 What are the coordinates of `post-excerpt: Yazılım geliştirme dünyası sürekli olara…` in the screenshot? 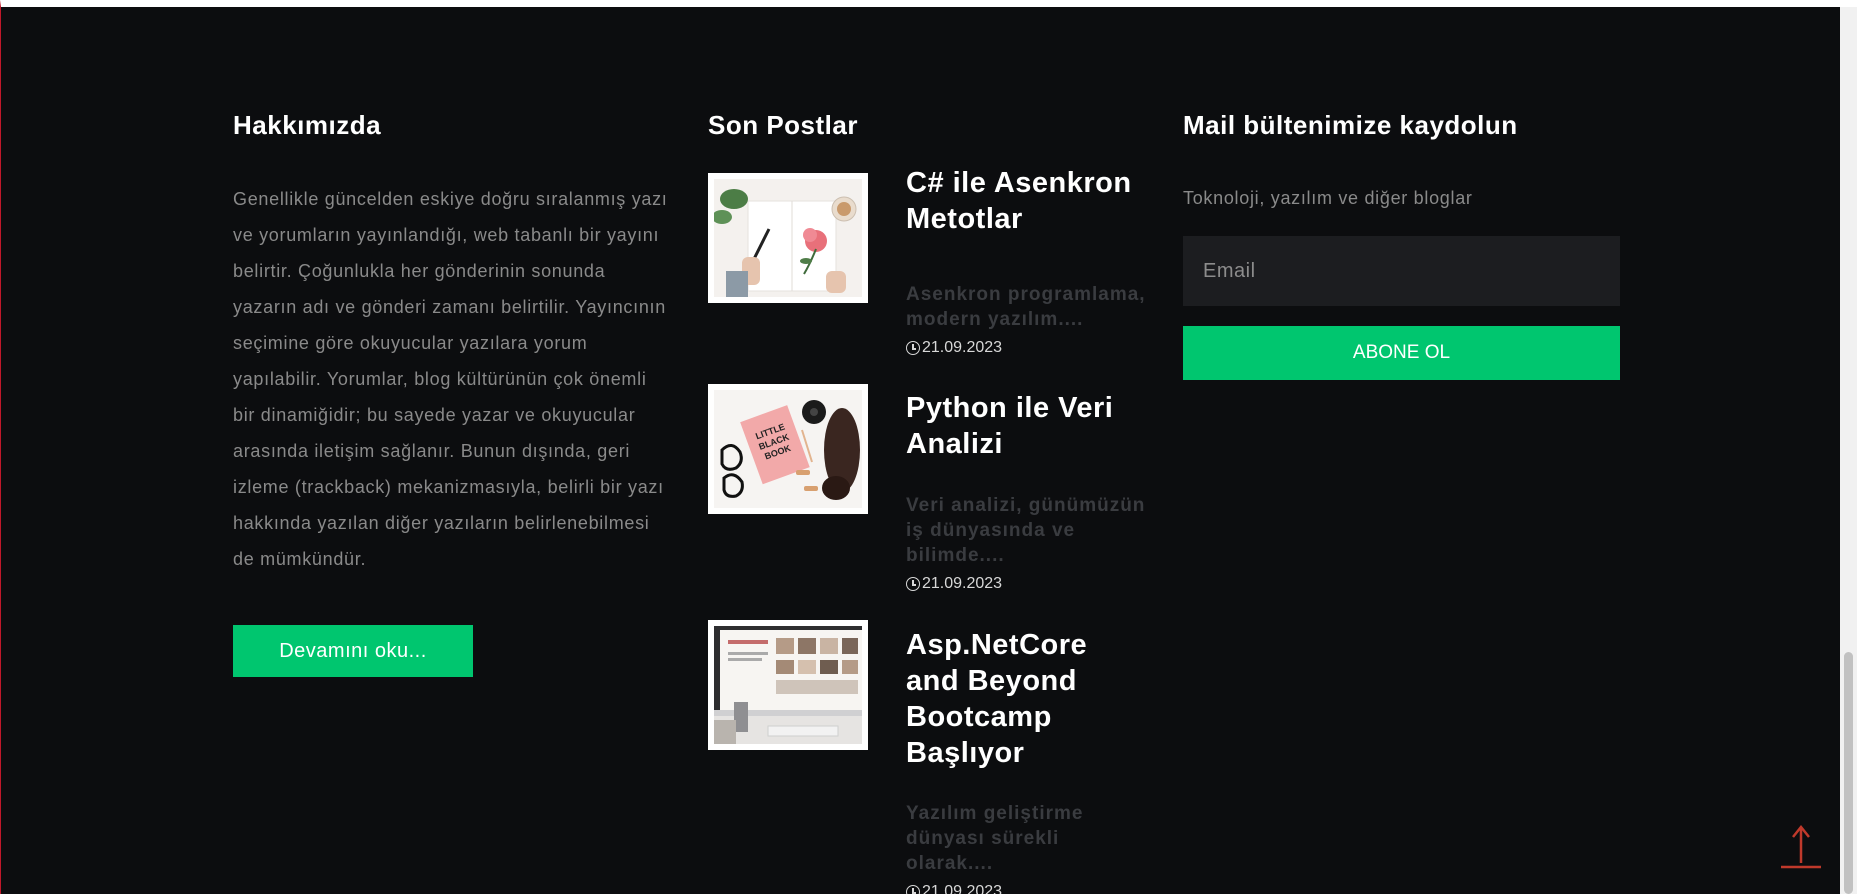 It's located at (995, 838).